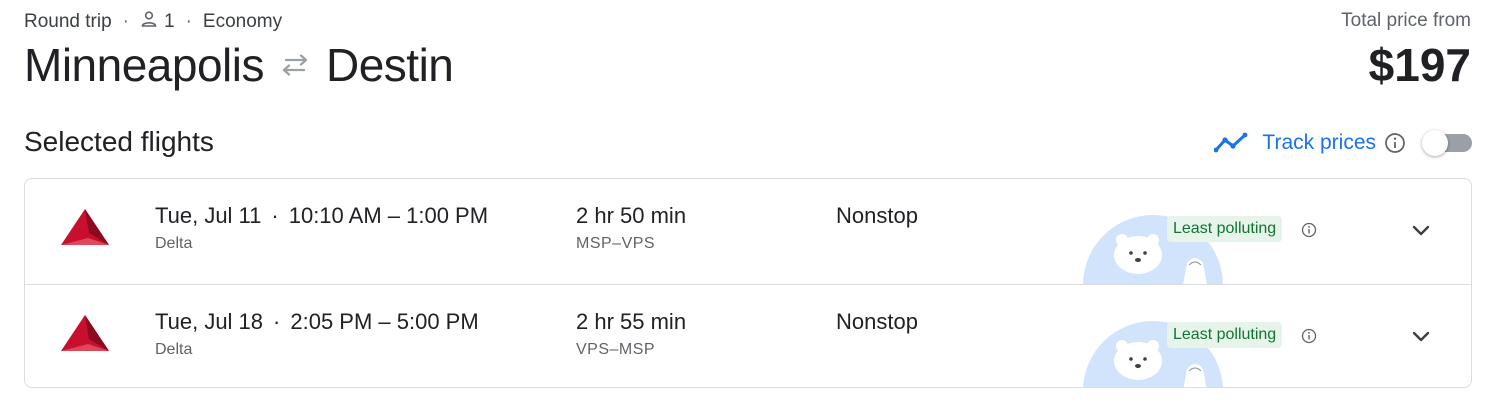 This screenshot has height=407, width=1500. I want to click on toggle-knob, so click(1435, 143).